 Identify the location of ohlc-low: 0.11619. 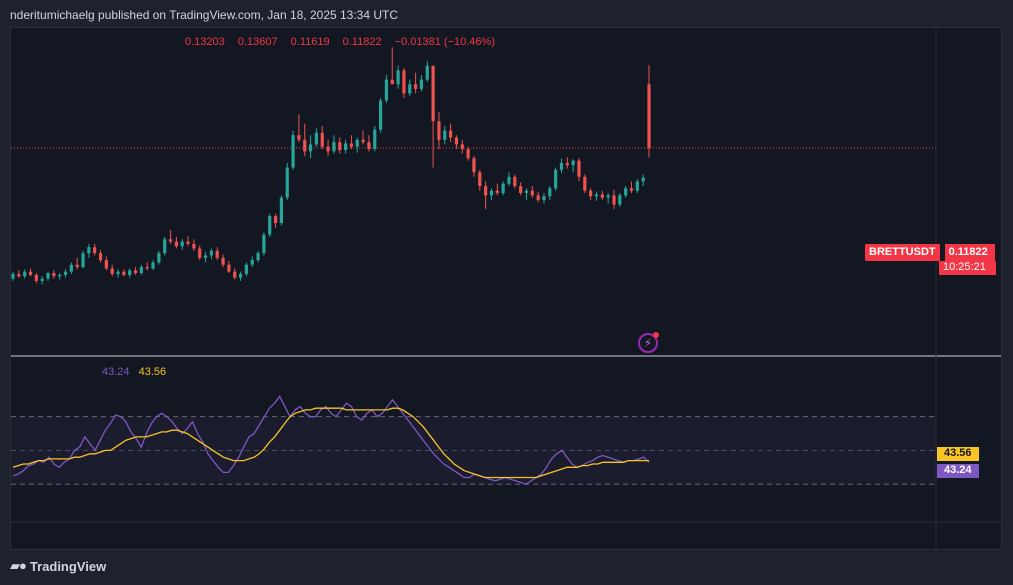
(310, 42).